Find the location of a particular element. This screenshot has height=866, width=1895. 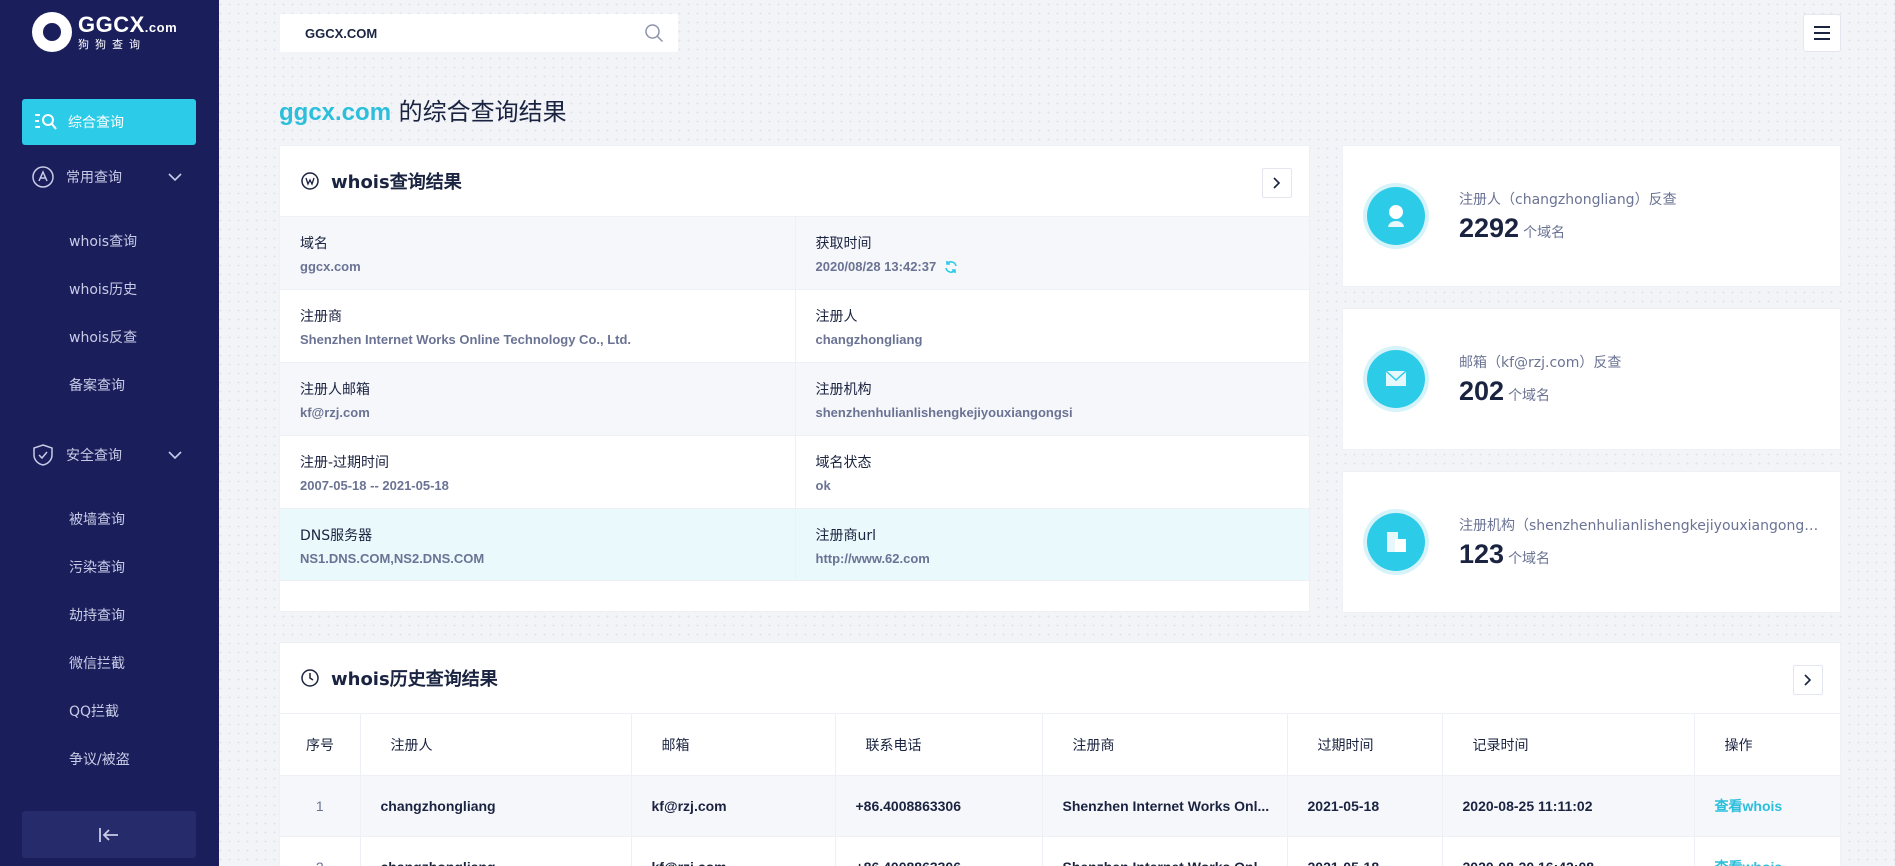

collapse-sidebar-button is located at coordinates (109, 834).